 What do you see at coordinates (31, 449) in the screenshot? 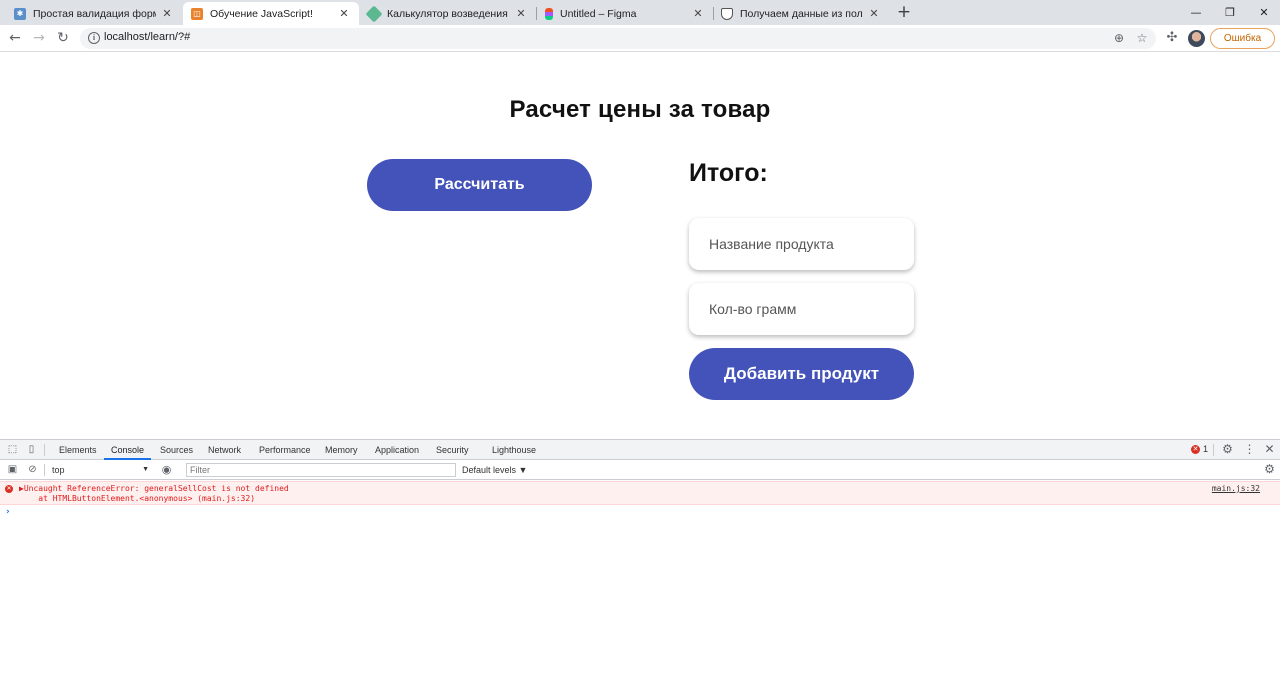
I see `device-toolbar-icon: ▯` at bounding box center [31, 449].